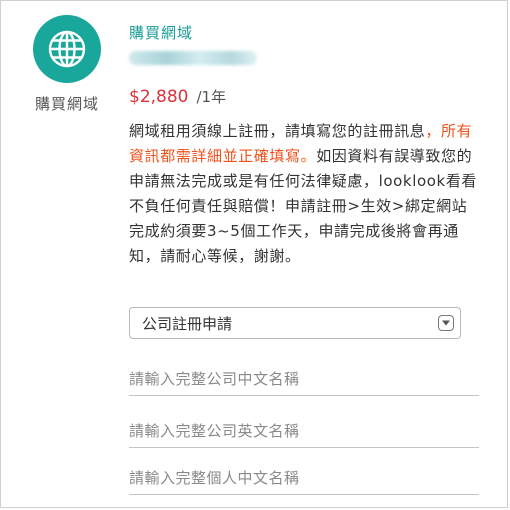  What do you see at coordinates (295, 323) in the screenshot?
I see `registration-type-select: 公司註冊申請` at bounding box center [295, 323].